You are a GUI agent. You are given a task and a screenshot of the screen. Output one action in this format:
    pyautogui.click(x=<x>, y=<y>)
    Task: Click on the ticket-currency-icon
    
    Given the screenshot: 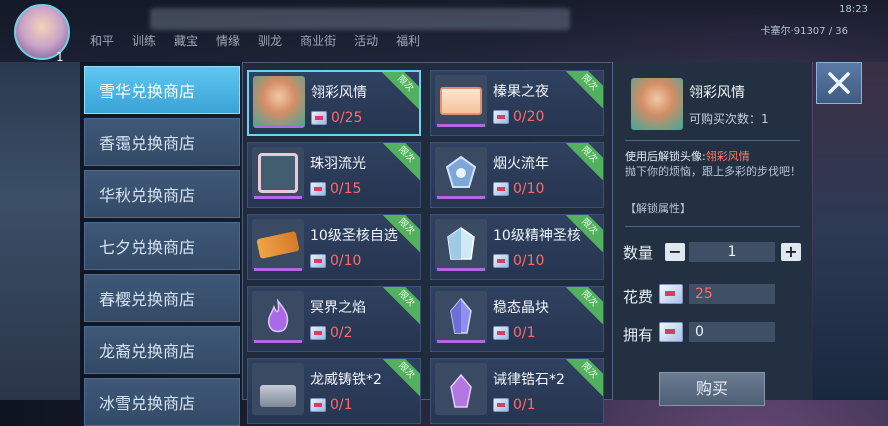 What is the action you would take?
    pyautogui.click(x=671, y=332)
    